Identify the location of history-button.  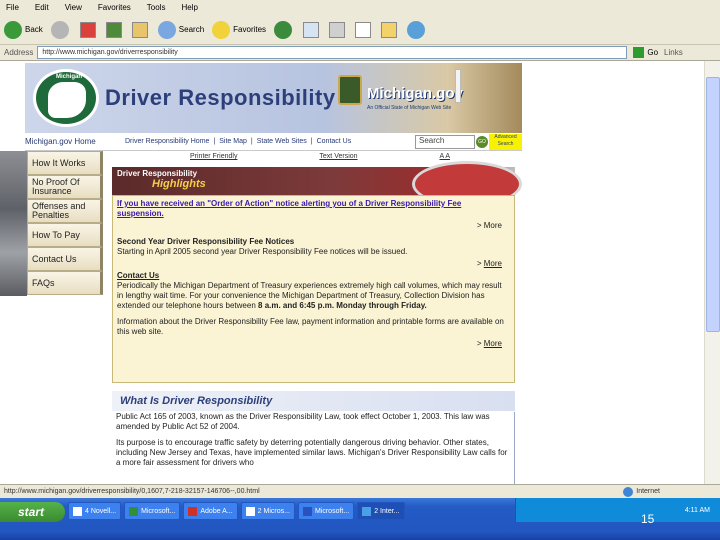
(284, 29).